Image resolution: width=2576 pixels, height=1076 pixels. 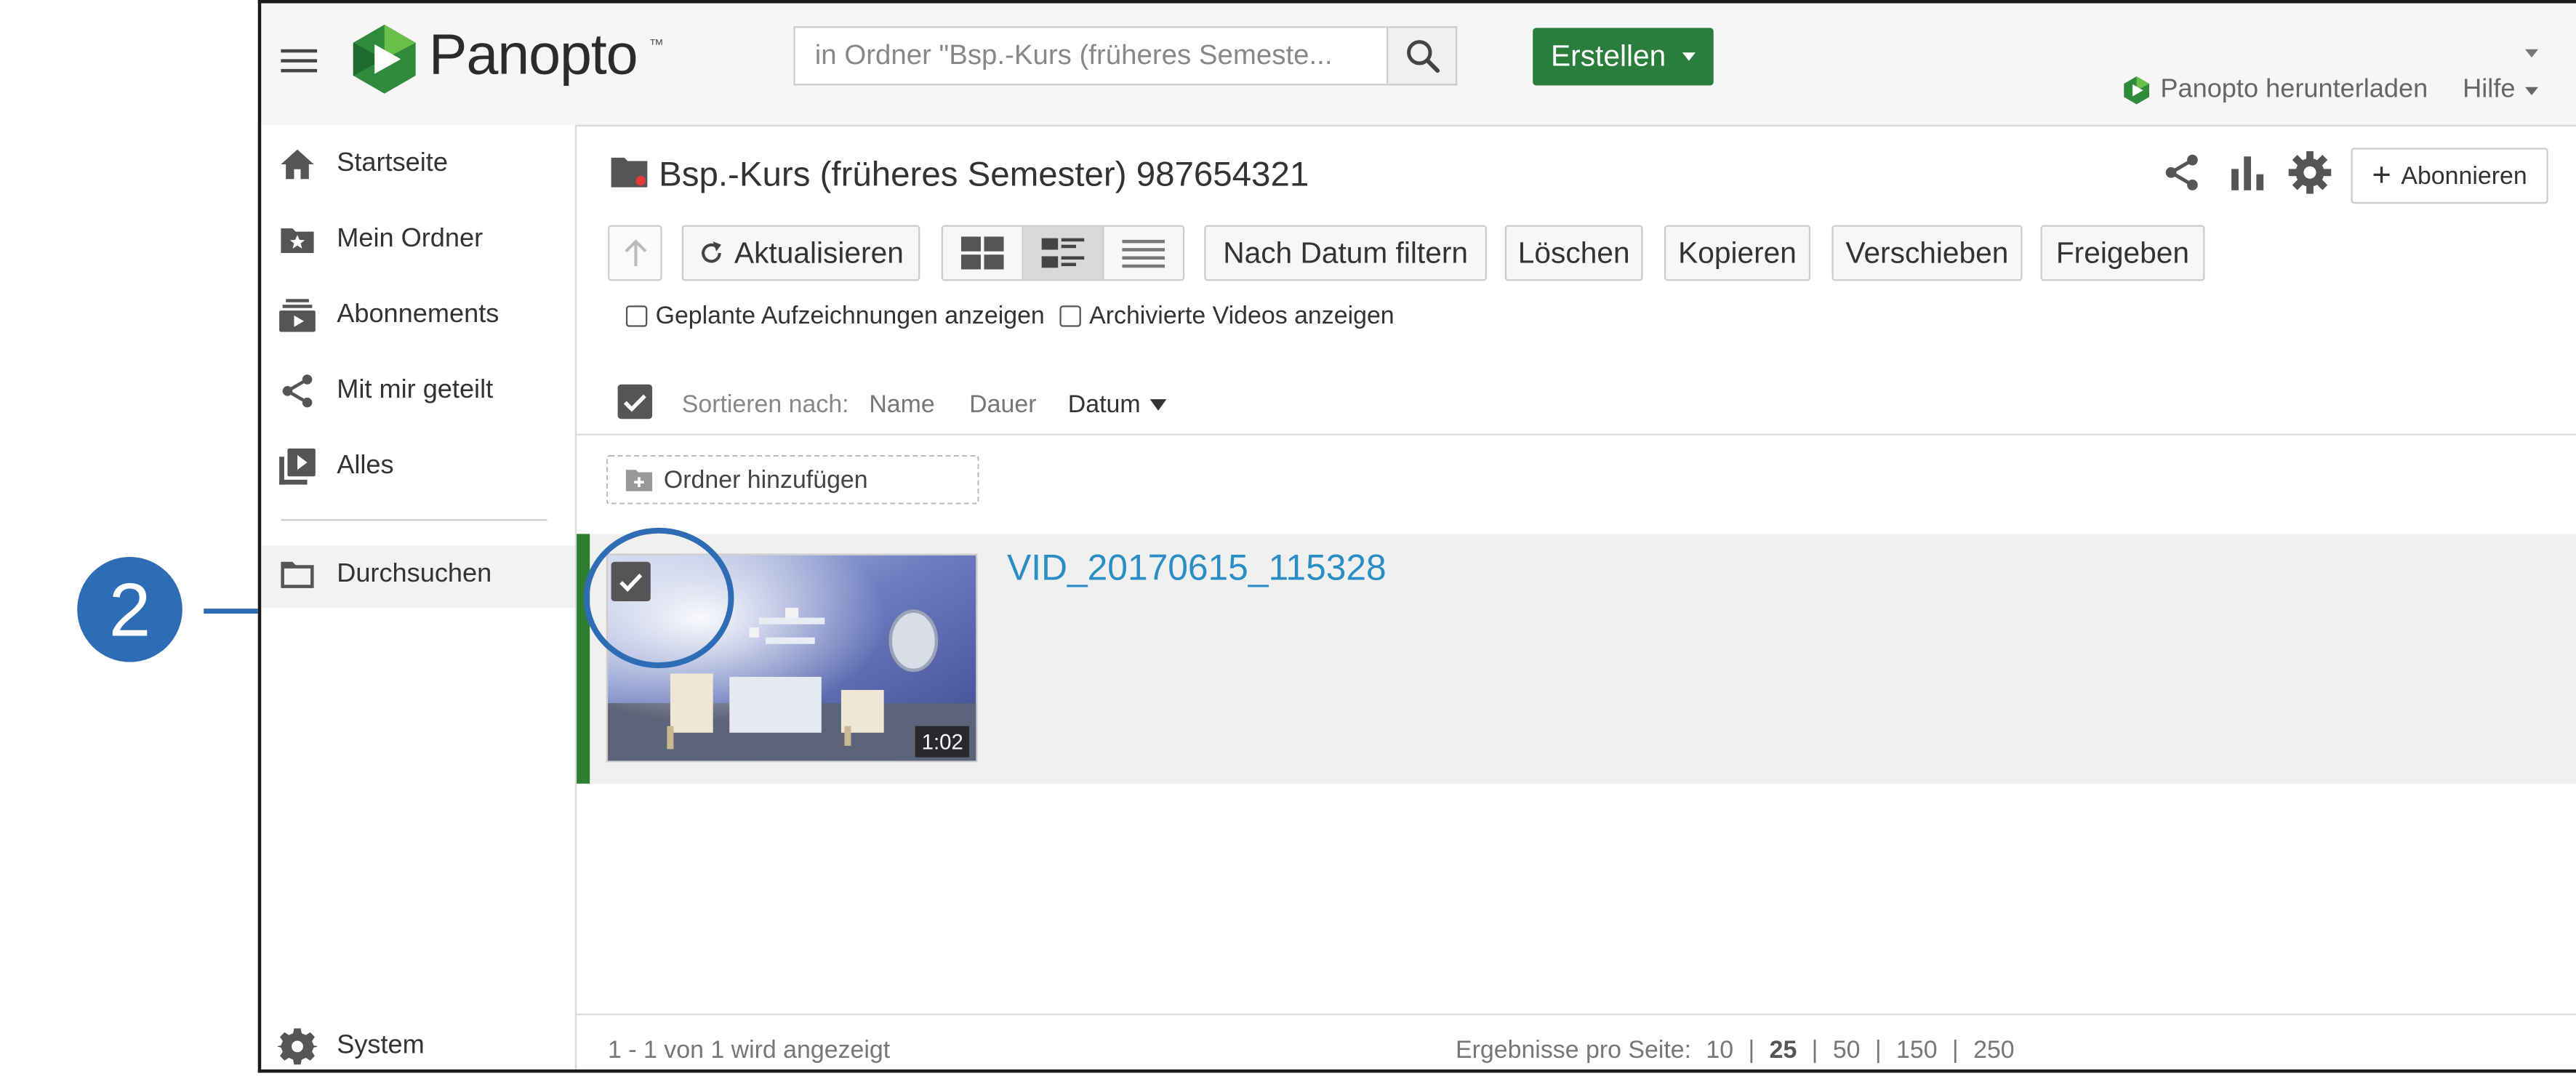 I want to click on footer-divider, so click(x=1576, y=1015).